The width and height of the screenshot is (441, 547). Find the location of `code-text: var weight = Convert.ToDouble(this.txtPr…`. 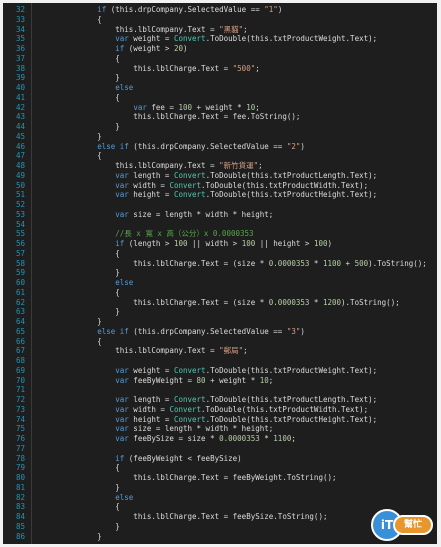

code-text: var weight = Convert.ToDouble(this.txtPr… is located at coordinates (210, 371).